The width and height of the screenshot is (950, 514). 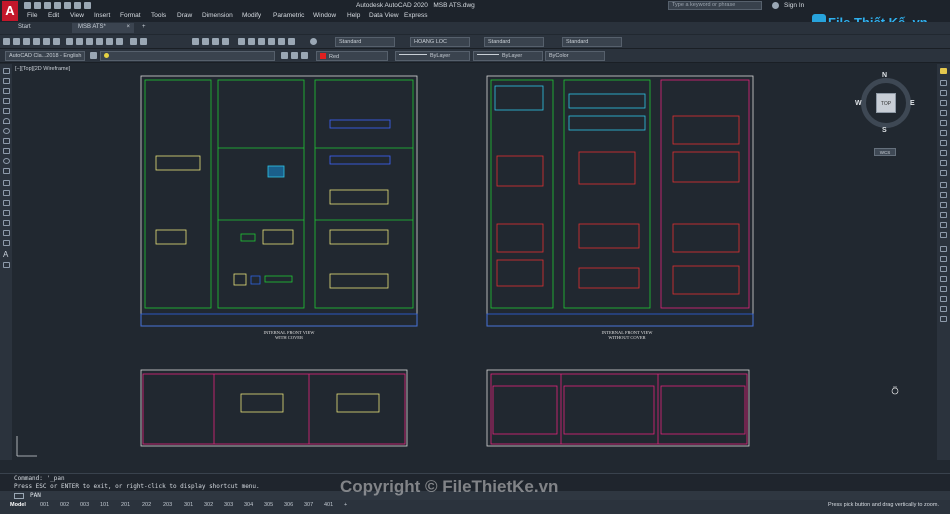 What do you see at coordinates (125, 505) in the screenshot?
I see `layout-tab-201: 201` at bounding box center [125, 505].